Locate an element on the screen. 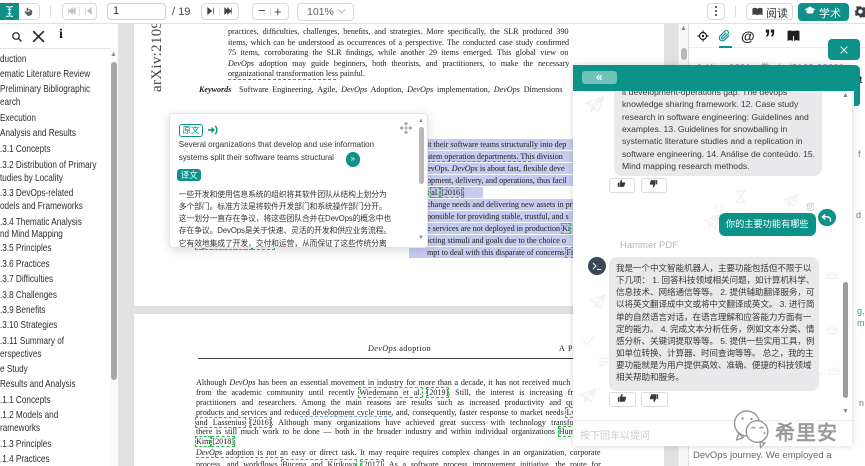 This screenshot has width=865, height=466. svg-text: 希里安 is located at coordinates (806, 433).